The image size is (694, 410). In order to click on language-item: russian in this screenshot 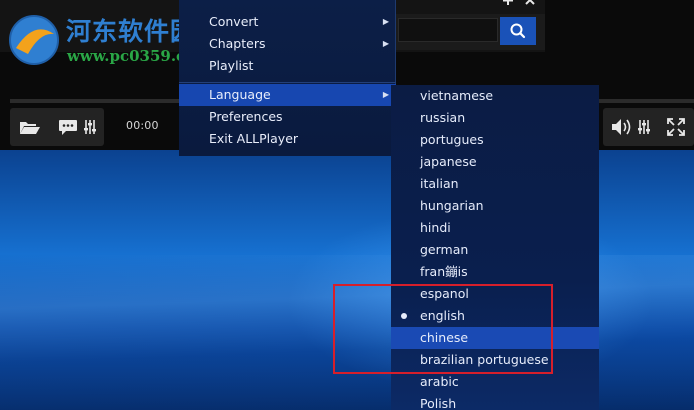, I will do `click(495, 118)`.